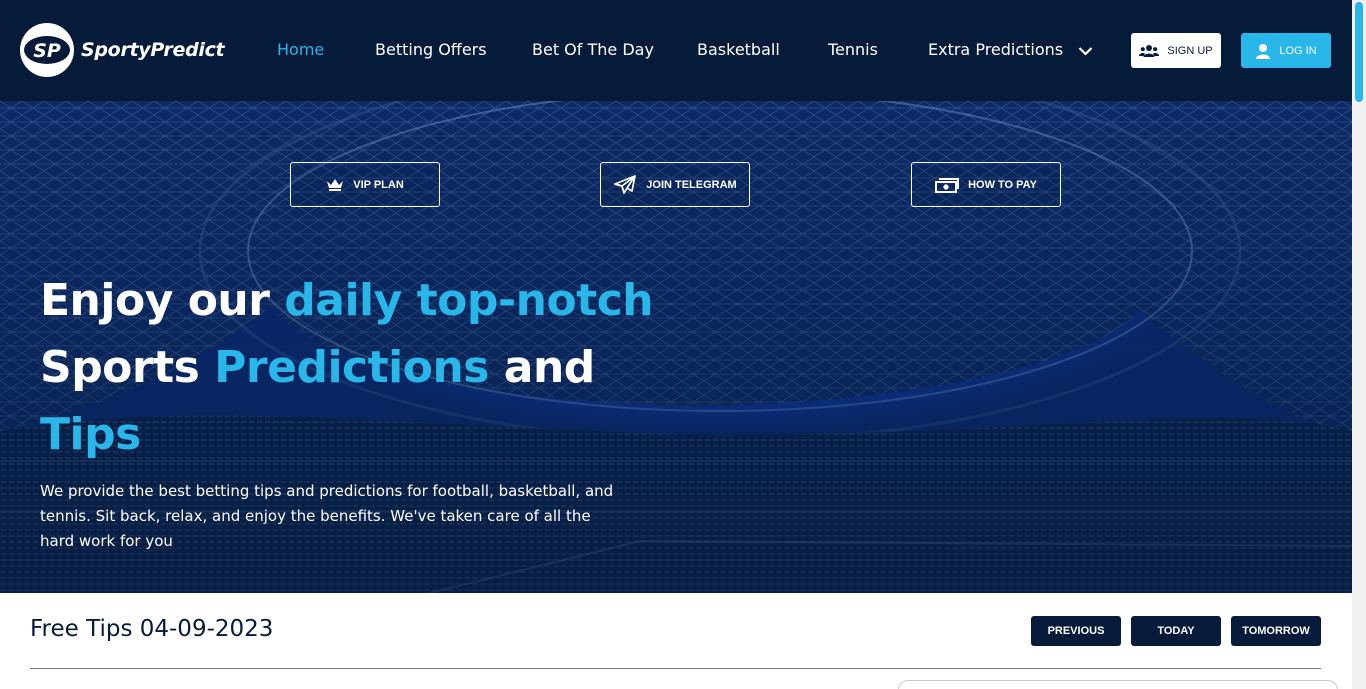 This screenshot has width=1366, height=689. Describe the element at coordinates (1263, 51) in the screenshot. I see `user-icon` at that location.